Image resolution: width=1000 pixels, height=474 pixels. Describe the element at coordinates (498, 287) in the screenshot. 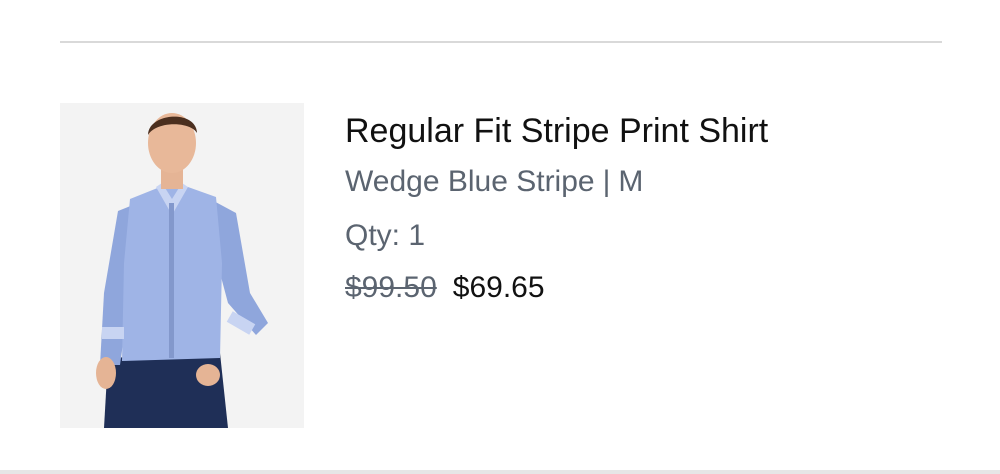

I see `sale-price: $69.65` at that location.